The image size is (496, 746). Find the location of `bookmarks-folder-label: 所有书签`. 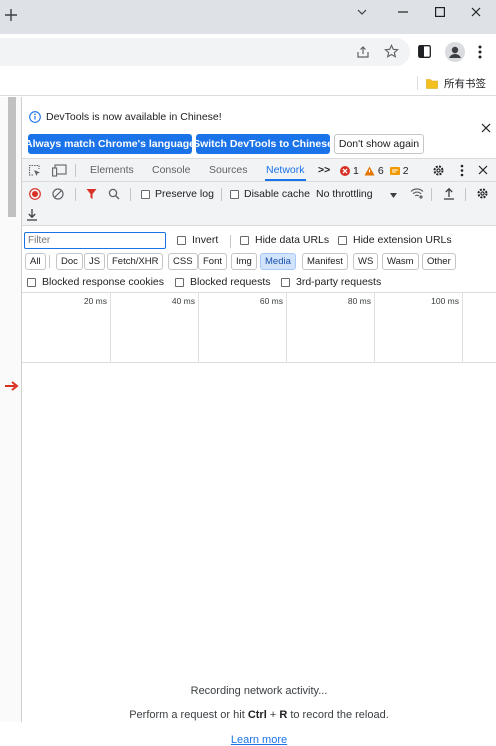

bookmarks-folder-label: 所有书签 is located at coordinates (465, 83).